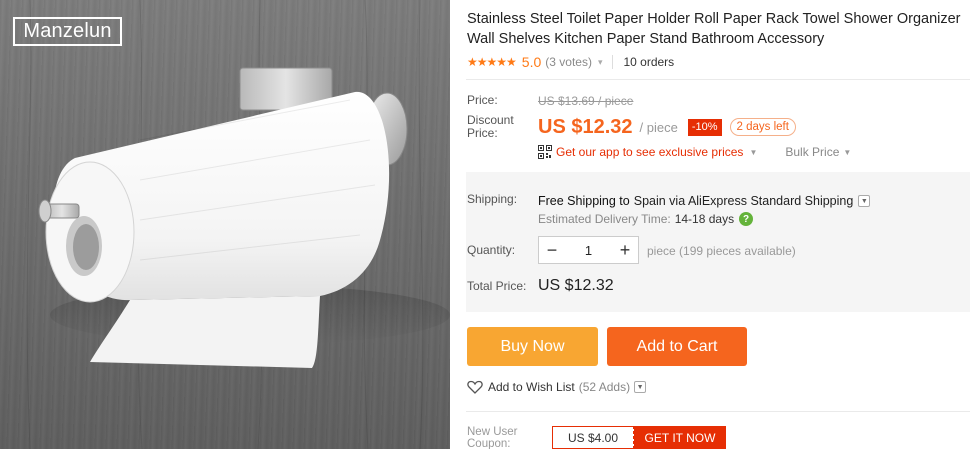  Describe the element at coordinates (491, 250) in the screenshot. I see `quantity-label: Quantity:` at that location.